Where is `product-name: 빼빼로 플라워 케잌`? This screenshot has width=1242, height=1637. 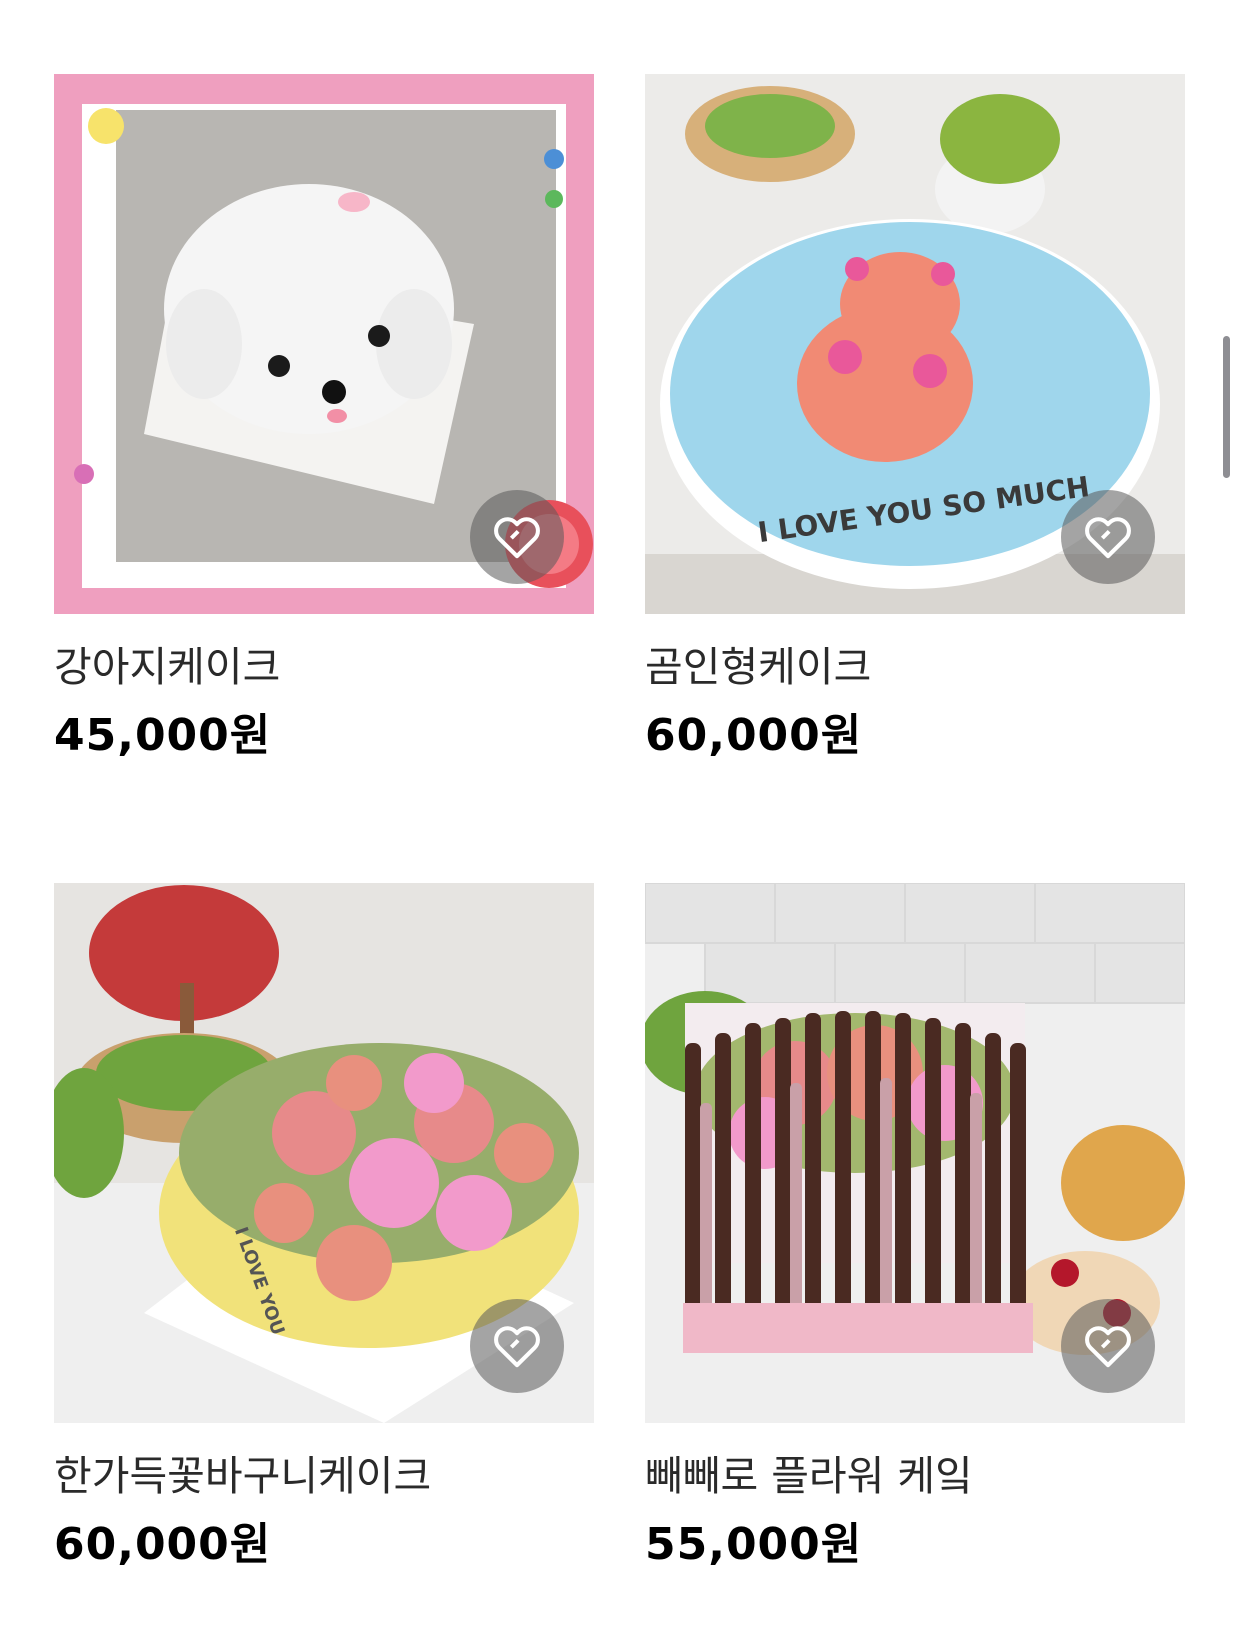
product-name: 빼빼로 플라워 케잌 is located at coordinates (915, 1476).